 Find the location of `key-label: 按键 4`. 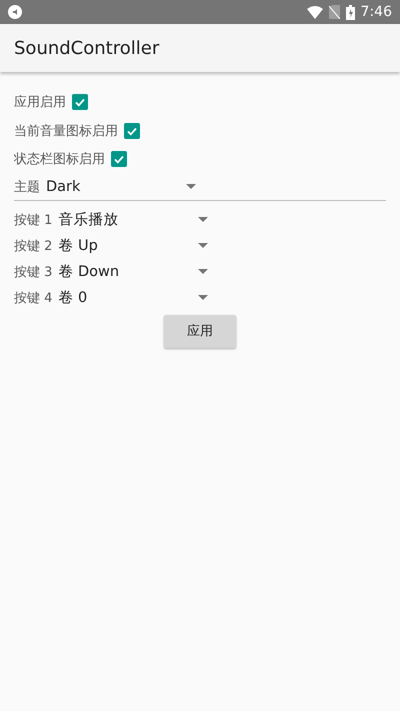

key-label: 按键 4 is located at coordinates (33, 298).